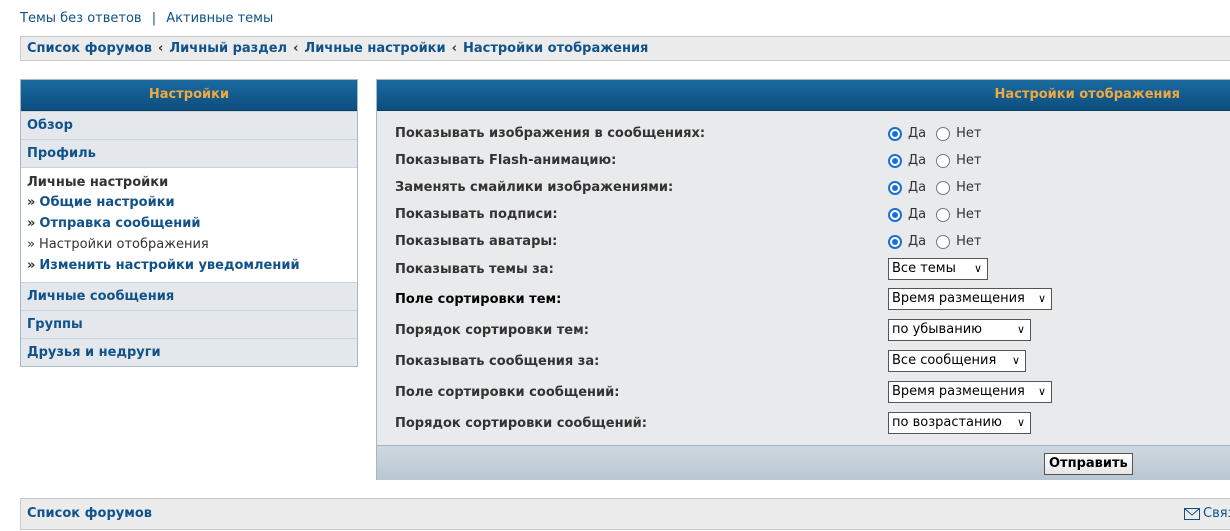  I want to click on sidebar-subitem-label: Изменить настройки уведомлений, so click(169, 265).